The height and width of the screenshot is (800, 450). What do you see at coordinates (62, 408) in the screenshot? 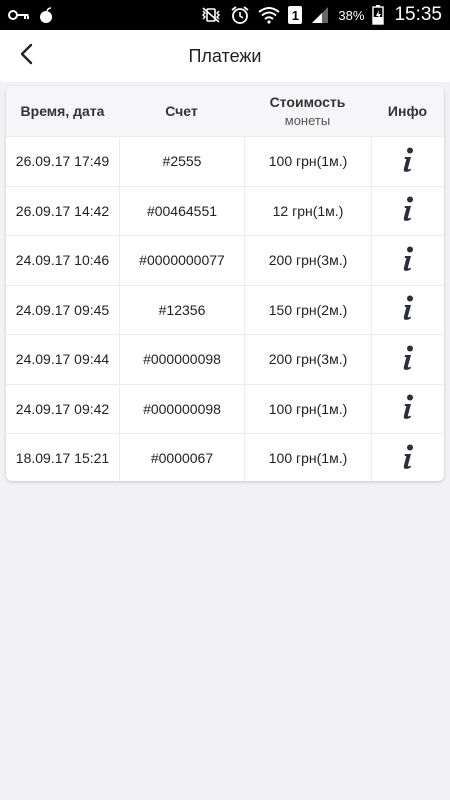
I see `cell-datetime: 24.09.17 09:42` at bounding box center [62, 408].